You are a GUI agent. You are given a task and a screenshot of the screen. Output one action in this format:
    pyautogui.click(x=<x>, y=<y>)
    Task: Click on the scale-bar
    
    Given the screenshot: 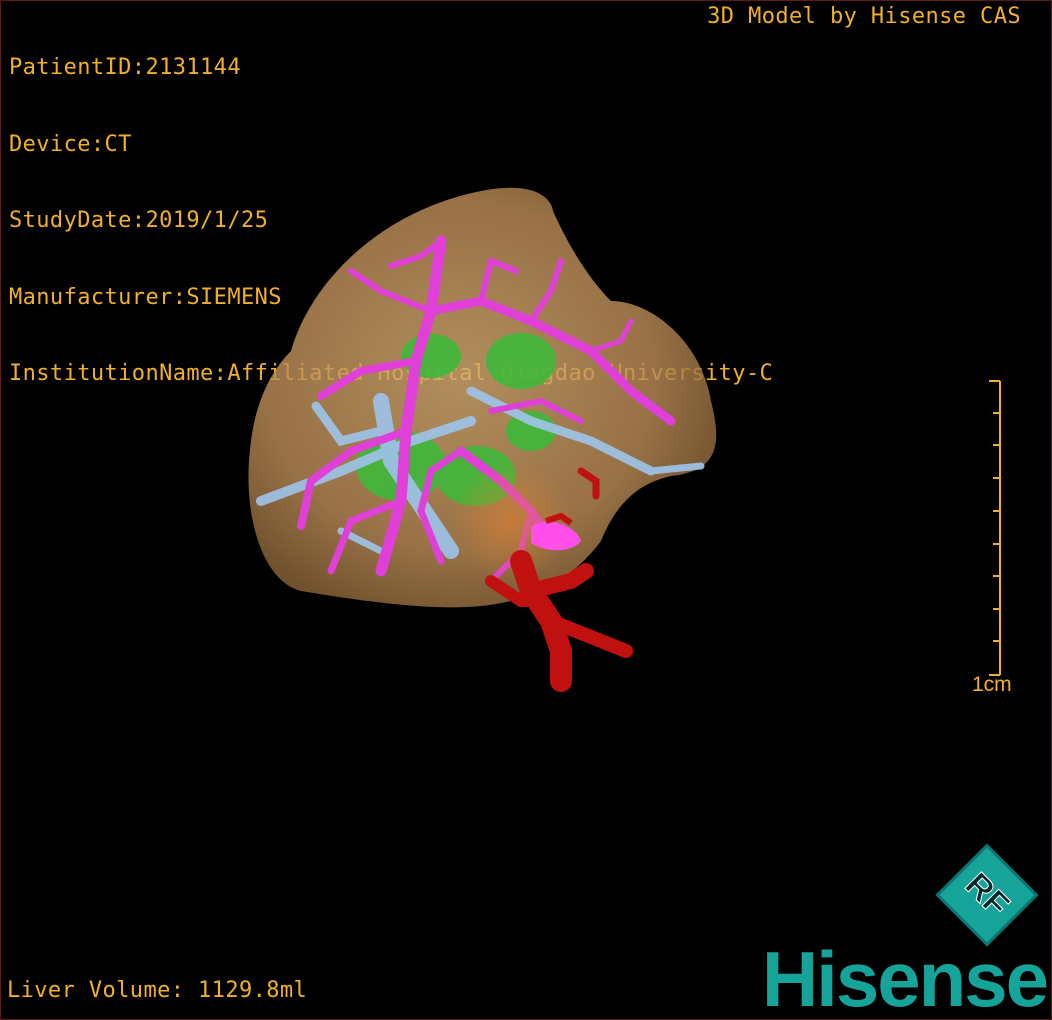 What is the action you would take?
    pyautogui.click(x=995, y=528)
    